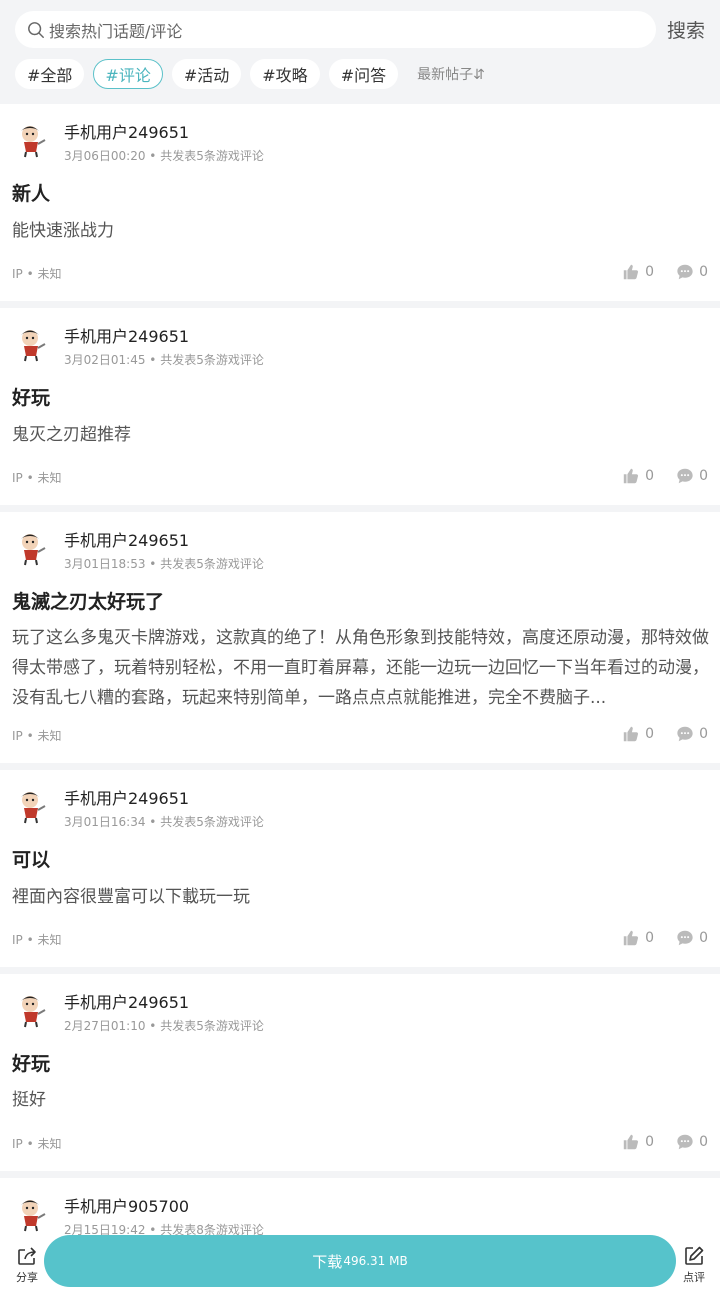  Describe the element at coordinates (131, 897) in the screenshot. I see `post-body: 裡面內容很豐富可以下載玩一玩` at that location.